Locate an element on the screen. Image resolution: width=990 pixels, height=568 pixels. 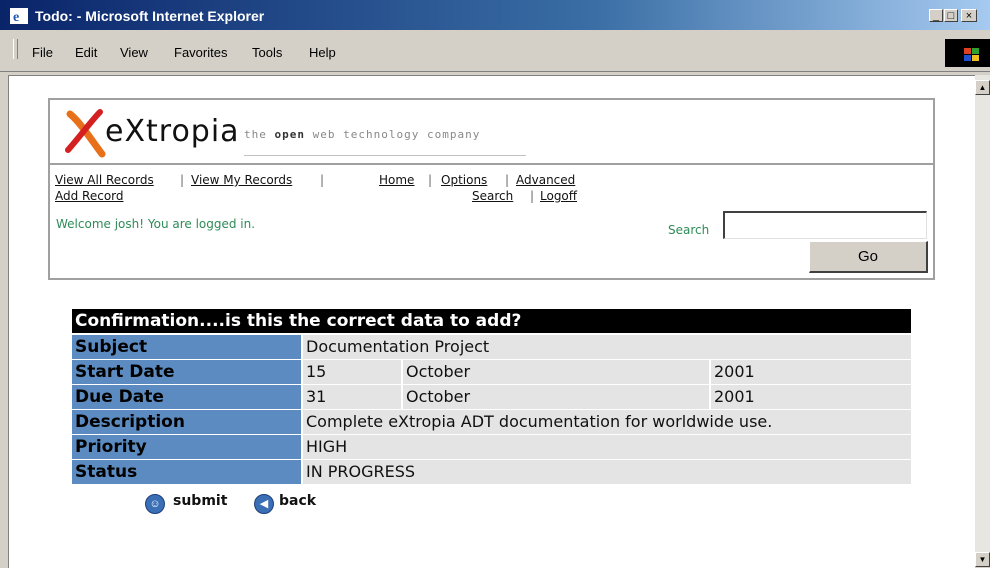
menu-file: File is located at coordinates (42, 52).